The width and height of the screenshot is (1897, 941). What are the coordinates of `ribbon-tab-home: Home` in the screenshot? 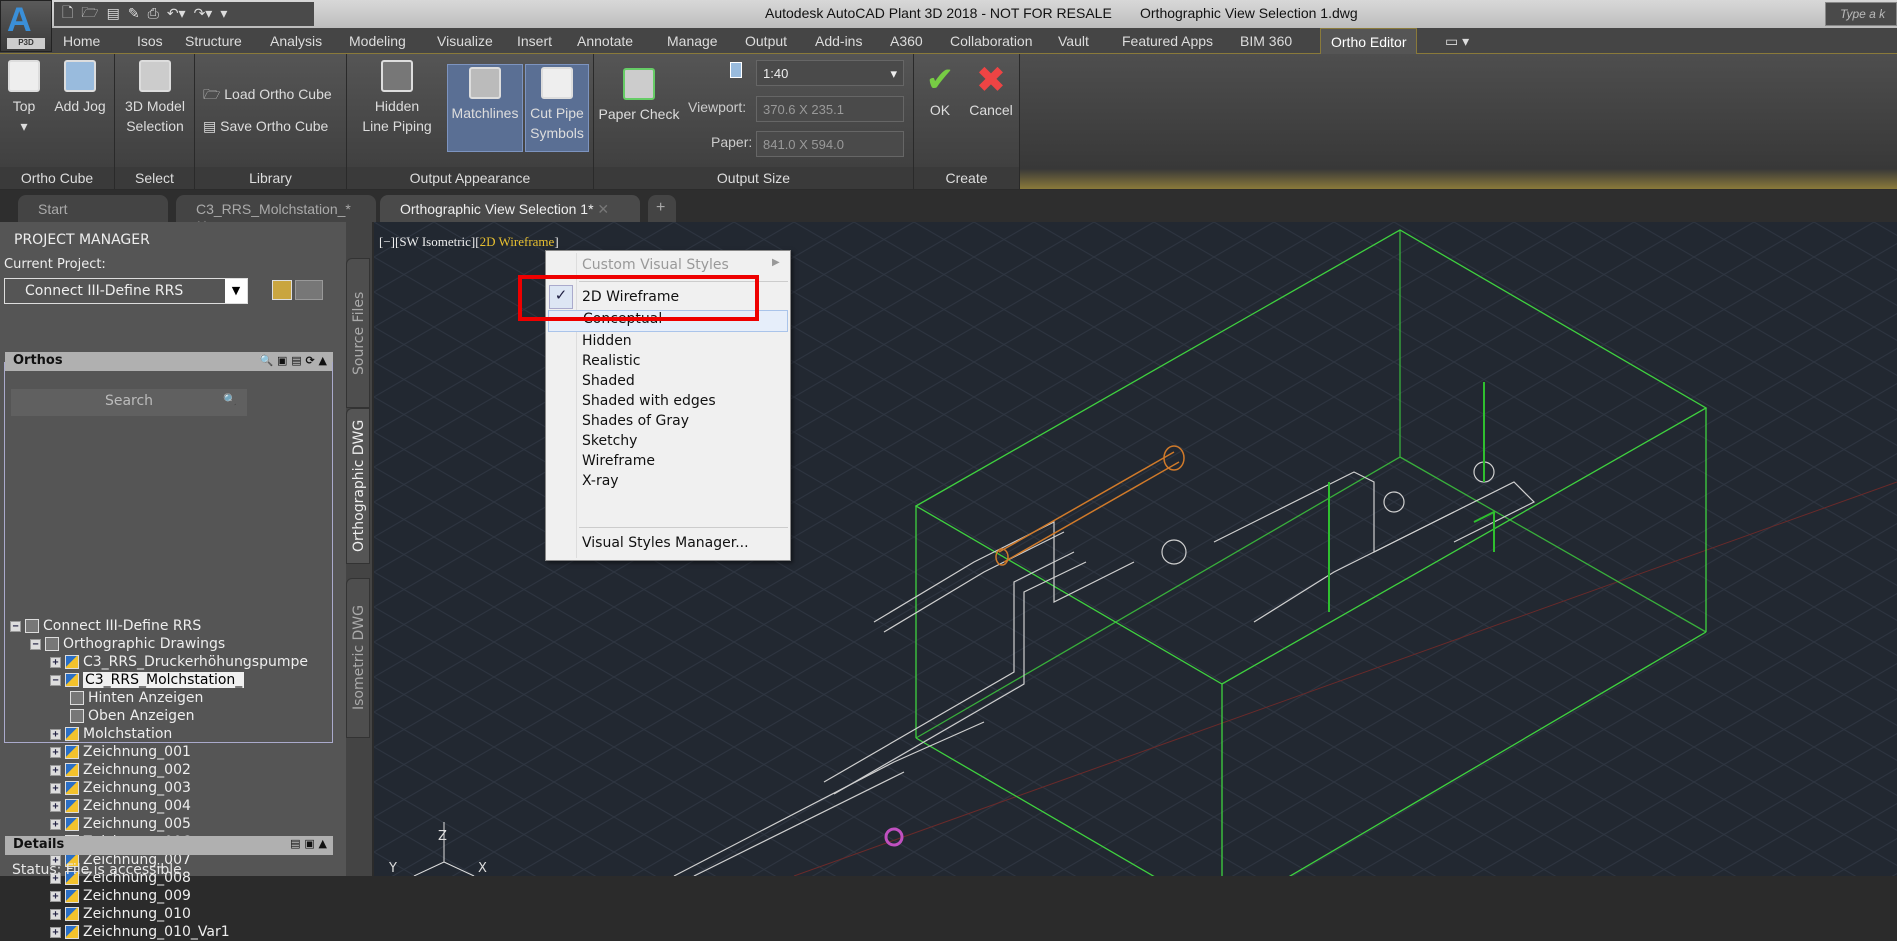 It's located at (81, 41).